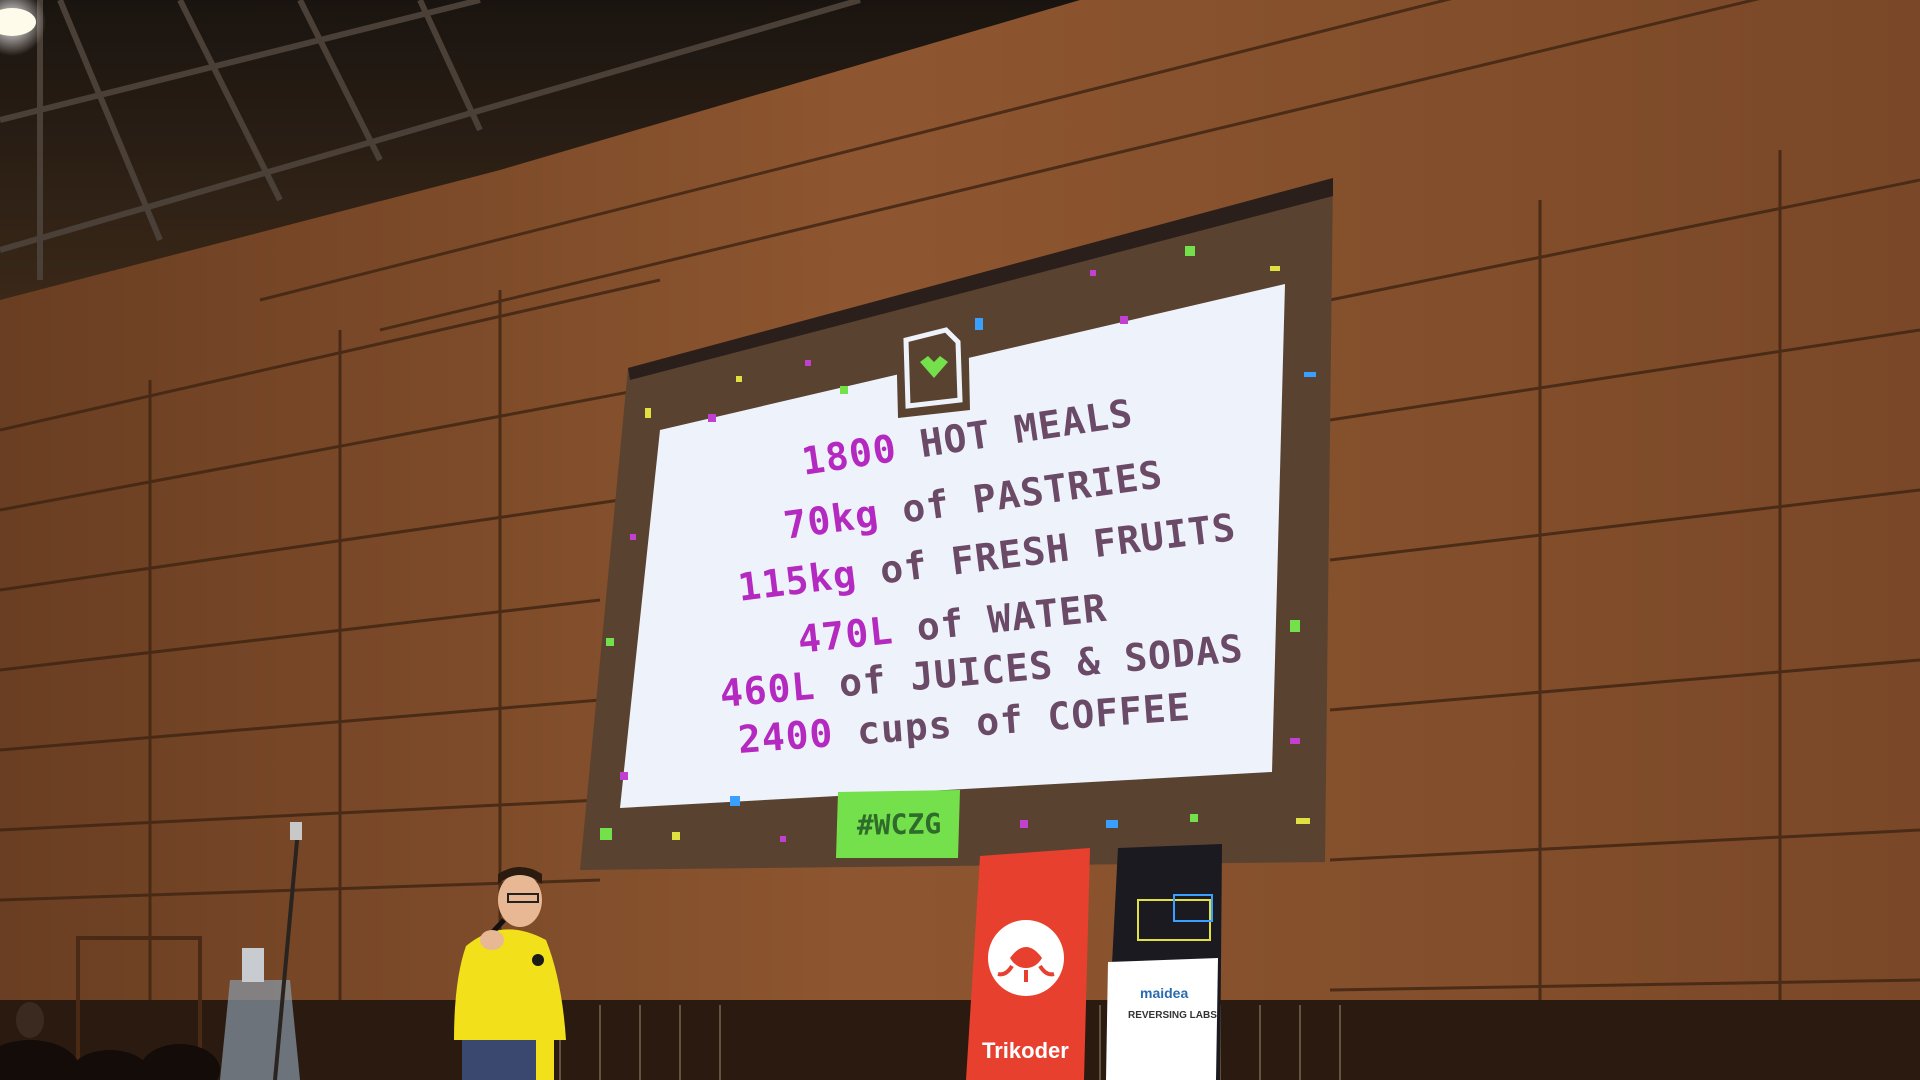  Describe the element at coordinates (1025, 1050) in the screenshot. I see `trikoder-logo-text: Trikoder` at that location.